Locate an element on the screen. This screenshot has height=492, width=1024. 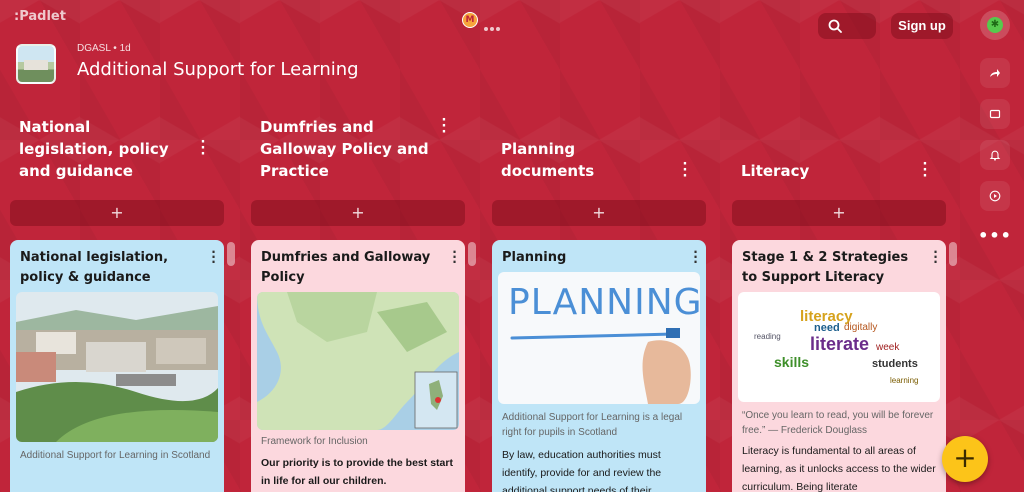
loading-dots-icon is located at coordinates (493, 25).